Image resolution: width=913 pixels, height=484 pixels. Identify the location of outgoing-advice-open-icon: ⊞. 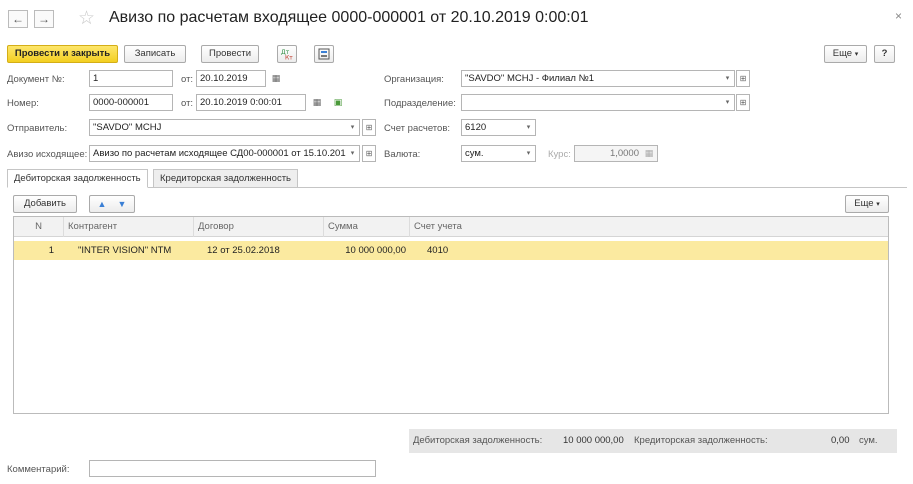
(369, 153).